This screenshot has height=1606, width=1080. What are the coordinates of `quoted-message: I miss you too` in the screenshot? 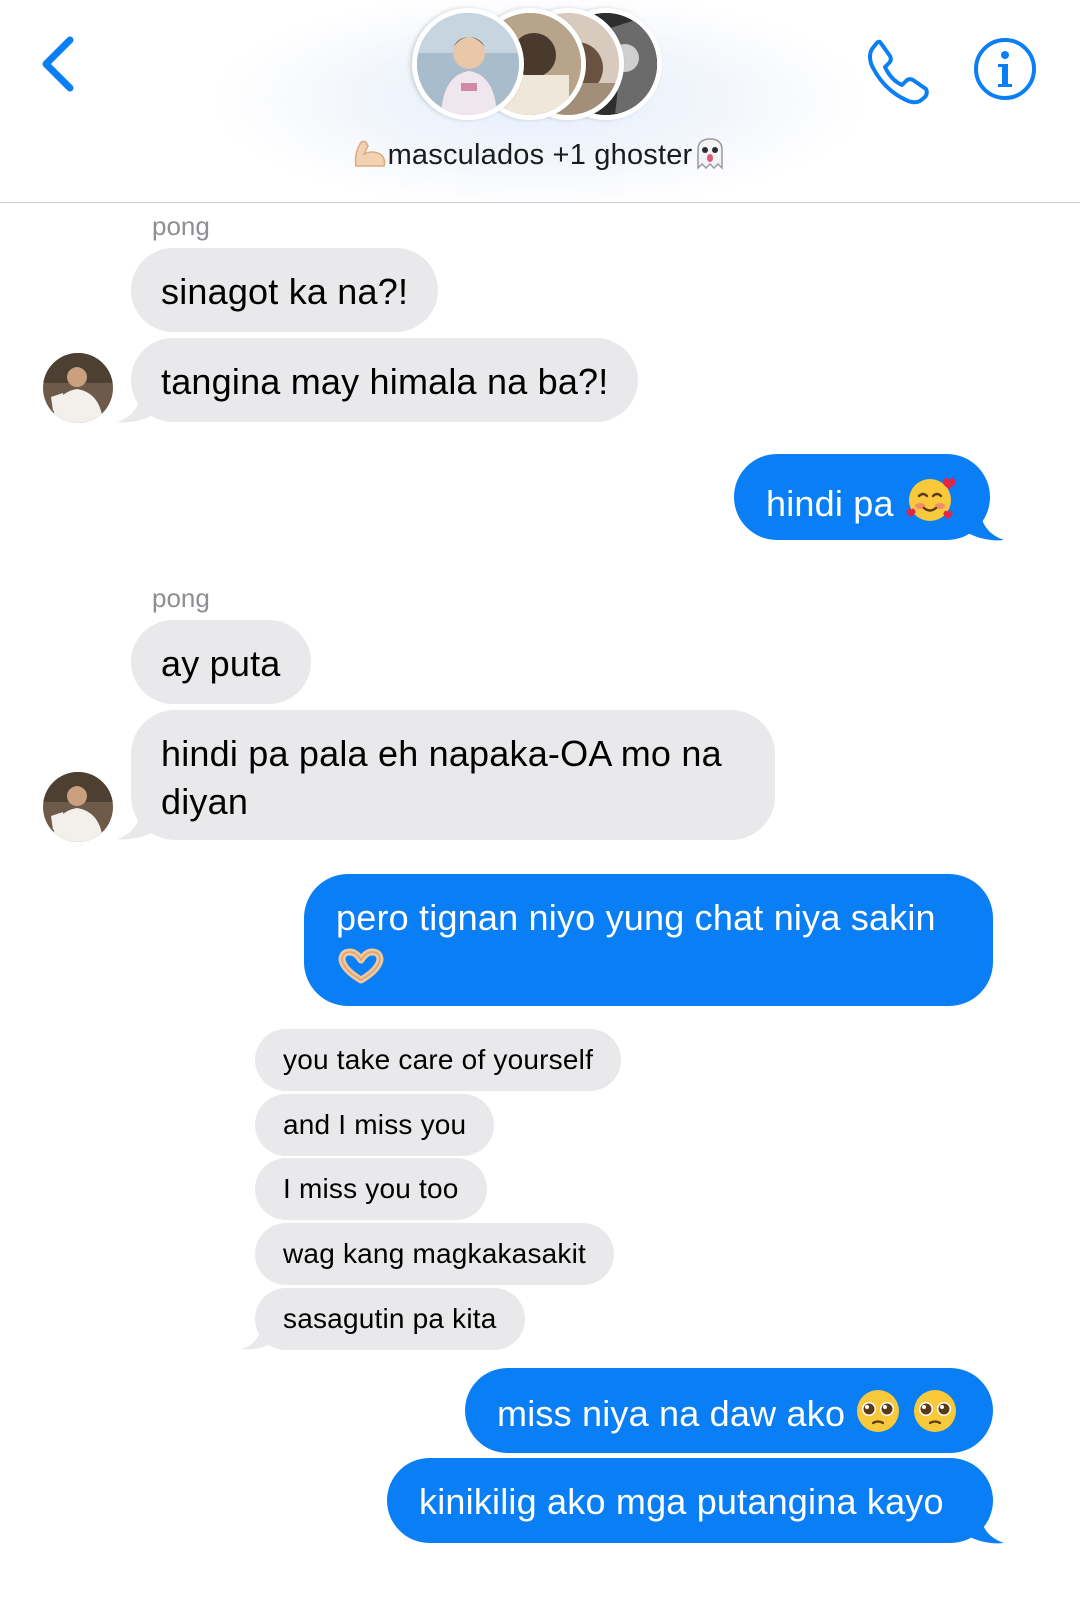 It's located at (371, 1189).